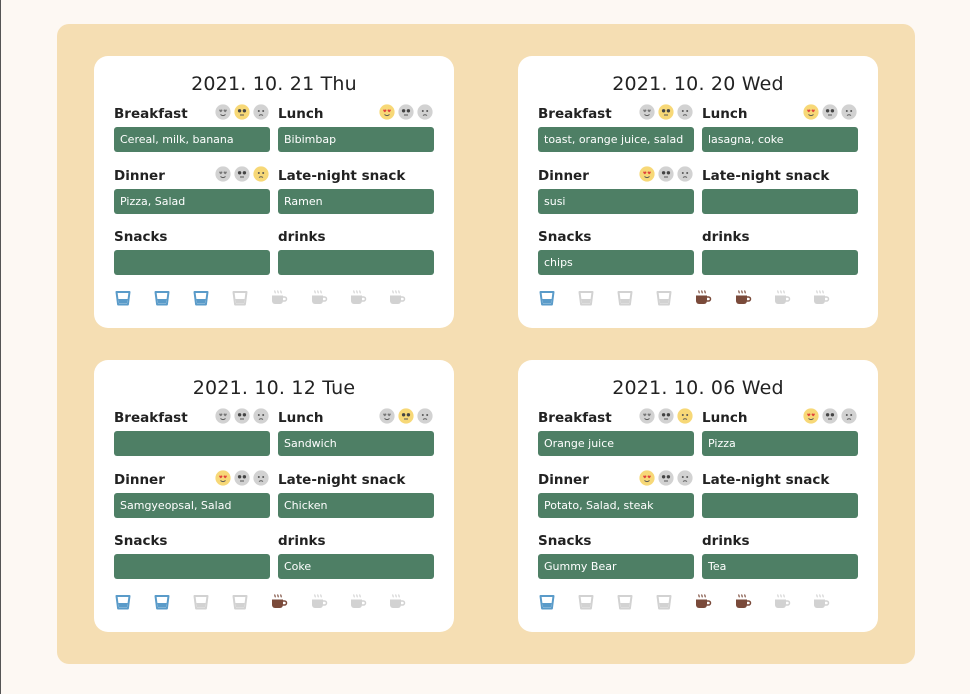 The image size is (970, 694). I want to click on lunch-input: lasagna, coke, so click(780, 139).